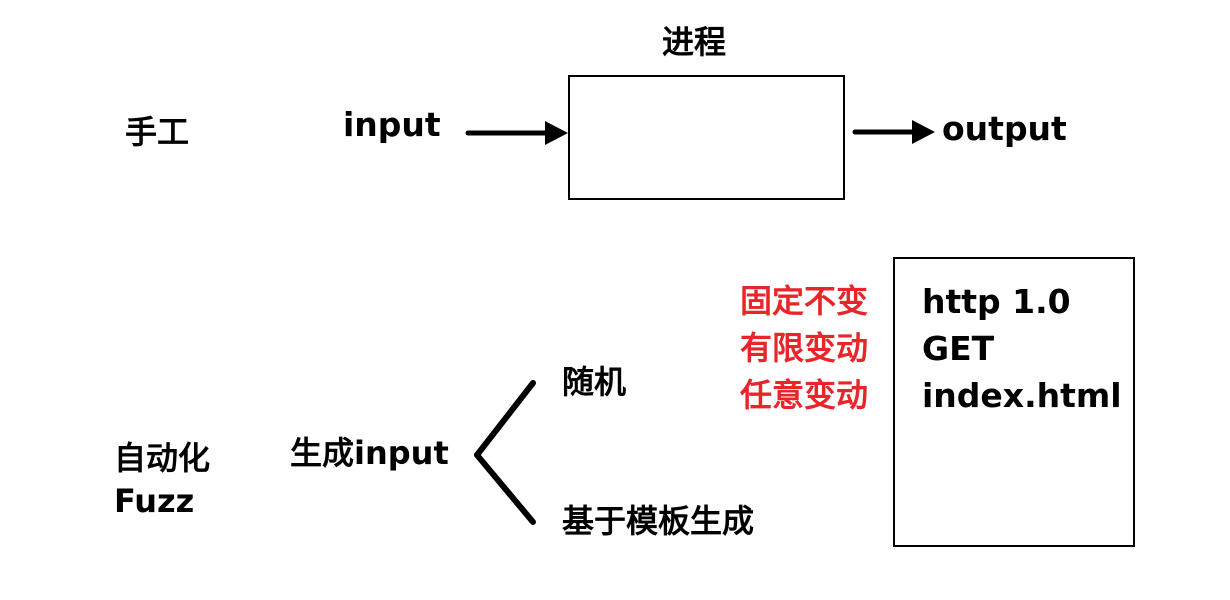  Describe the element at coordinates (958, 348) in the screenshot. I see `request-line-method: GET` at that location.